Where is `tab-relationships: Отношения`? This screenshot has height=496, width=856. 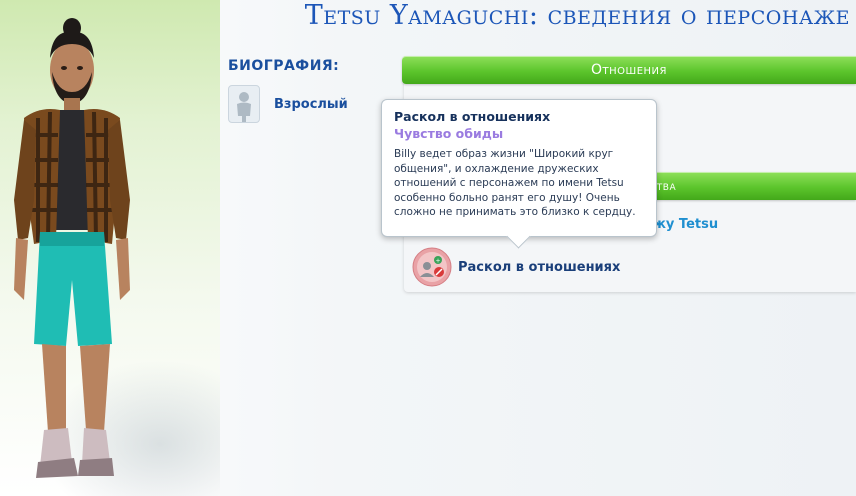
tab-relationships: Отношения is located at coordinates (629, 70).